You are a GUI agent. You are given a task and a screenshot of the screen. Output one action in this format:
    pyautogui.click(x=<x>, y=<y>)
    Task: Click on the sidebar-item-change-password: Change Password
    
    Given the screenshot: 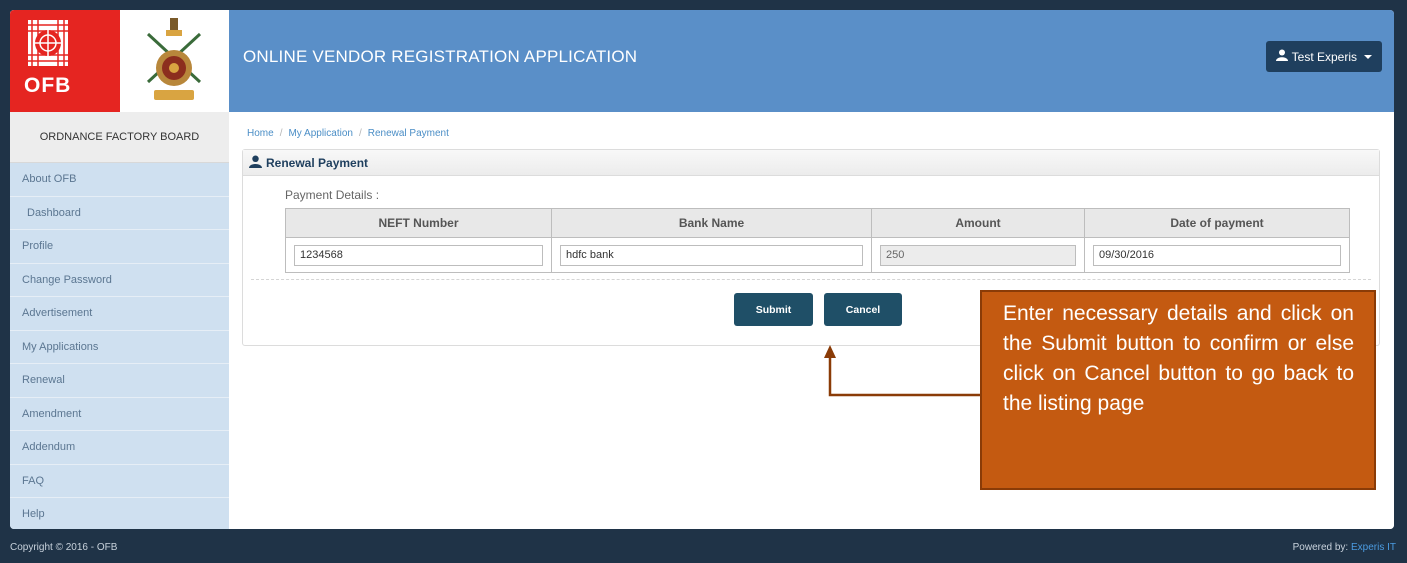 What is the action you would take?
    pyautogui.click(x=119, y=280)
    